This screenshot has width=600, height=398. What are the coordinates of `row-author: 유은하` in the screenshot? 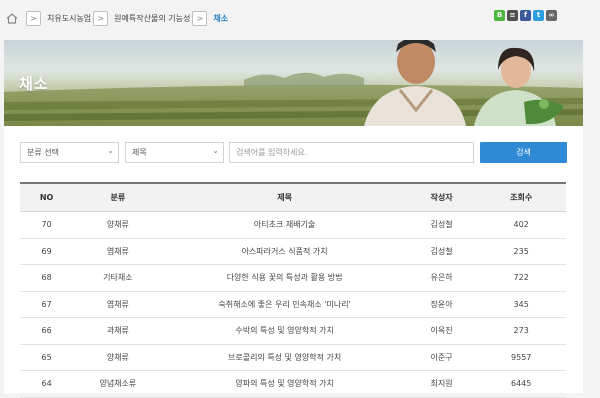 It's located at (441, 278).